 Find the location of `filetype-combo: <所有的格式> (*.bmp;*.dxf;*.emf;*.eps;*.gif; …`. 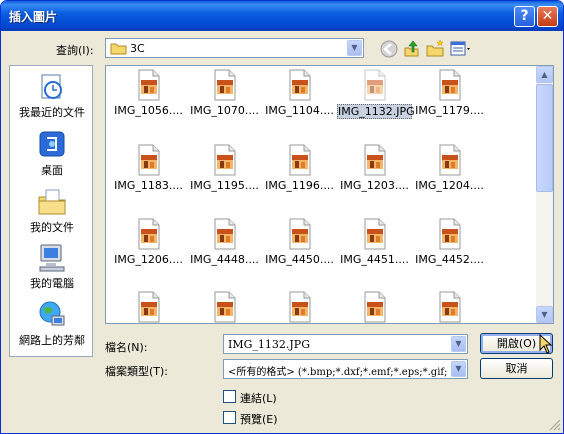

filetype-combo: <所有的格式> (*.bmp;*.dxf;*.emf;*.eps;*.gif; … is located at coordinates (345, 369).